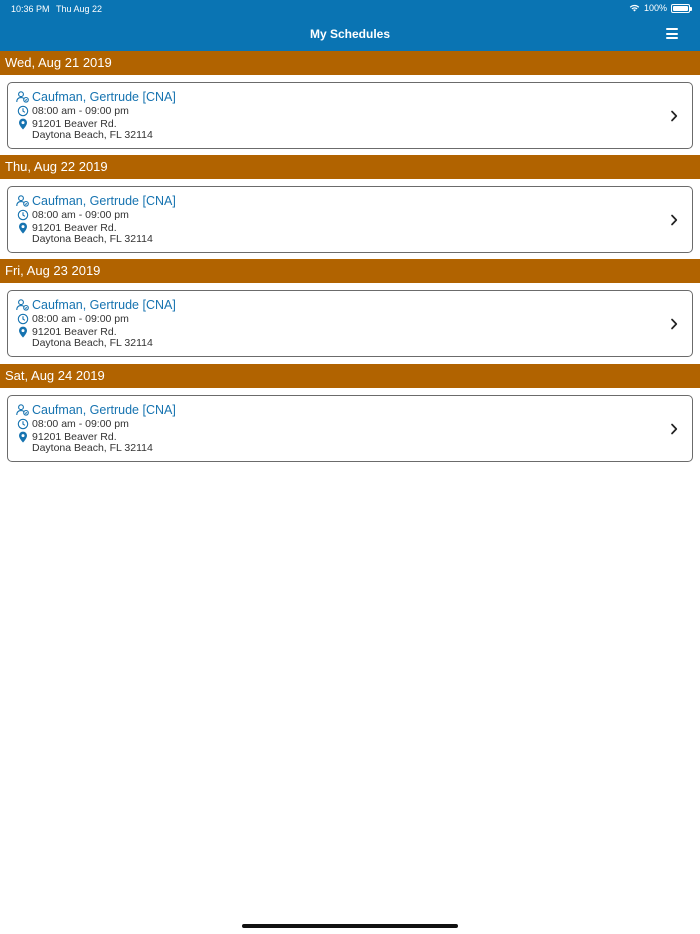  Describe the element at coordinates (350, 63) in the screenshot. I see `day-header: Wed, Aug 21 2019` at that location.